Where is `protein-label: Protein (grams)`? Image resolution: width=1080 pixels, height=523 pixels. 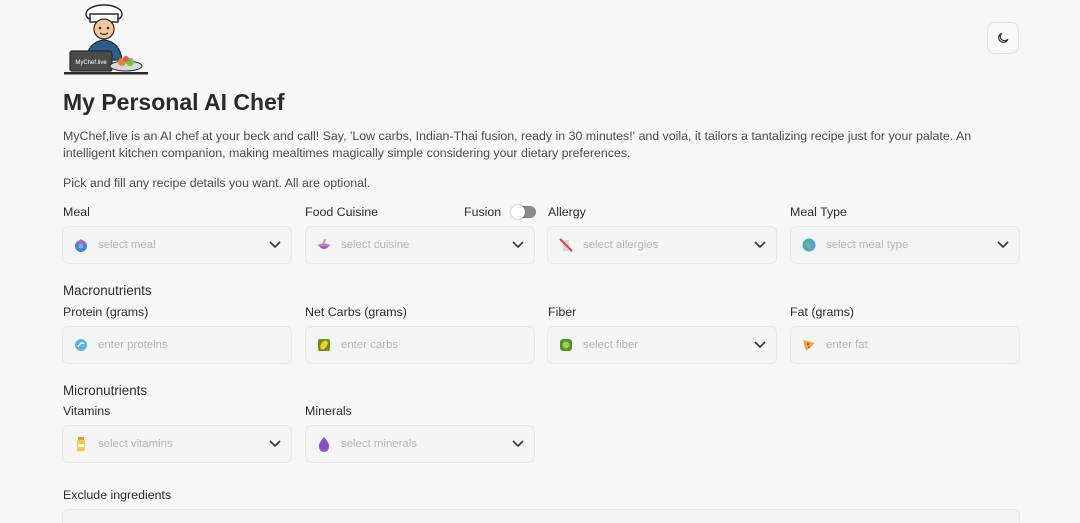
protein-label: Protein (grams) is located at coordinates (106, 312).